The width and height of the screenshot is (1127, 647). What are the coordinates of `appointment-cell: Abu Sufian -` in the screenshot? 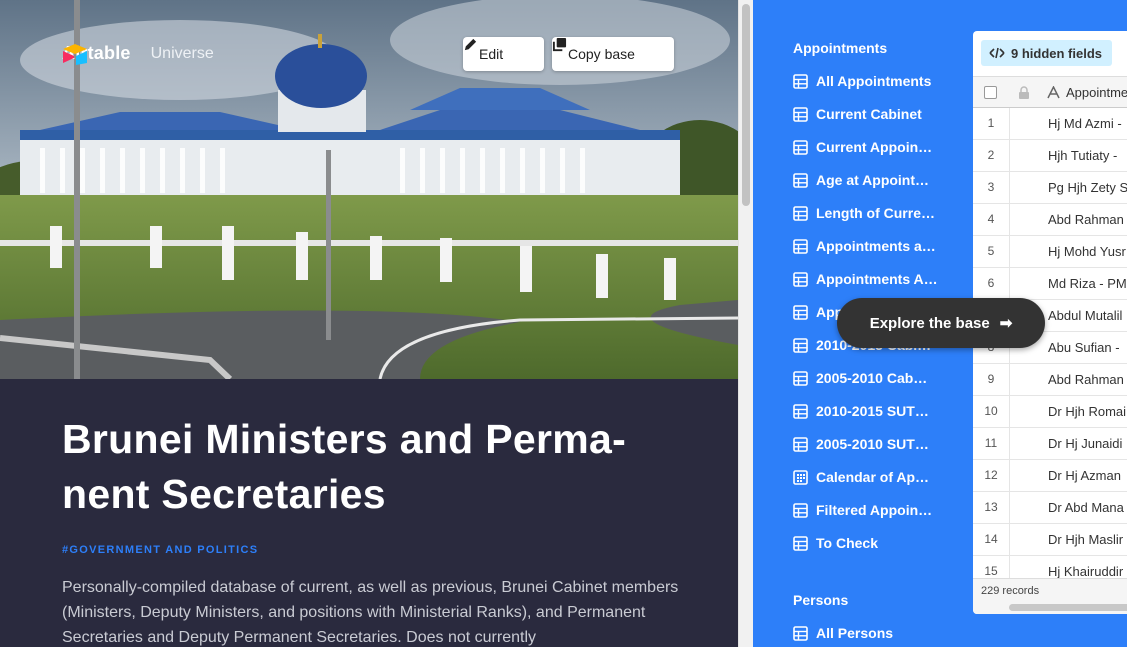 It's located at (1084, 347).